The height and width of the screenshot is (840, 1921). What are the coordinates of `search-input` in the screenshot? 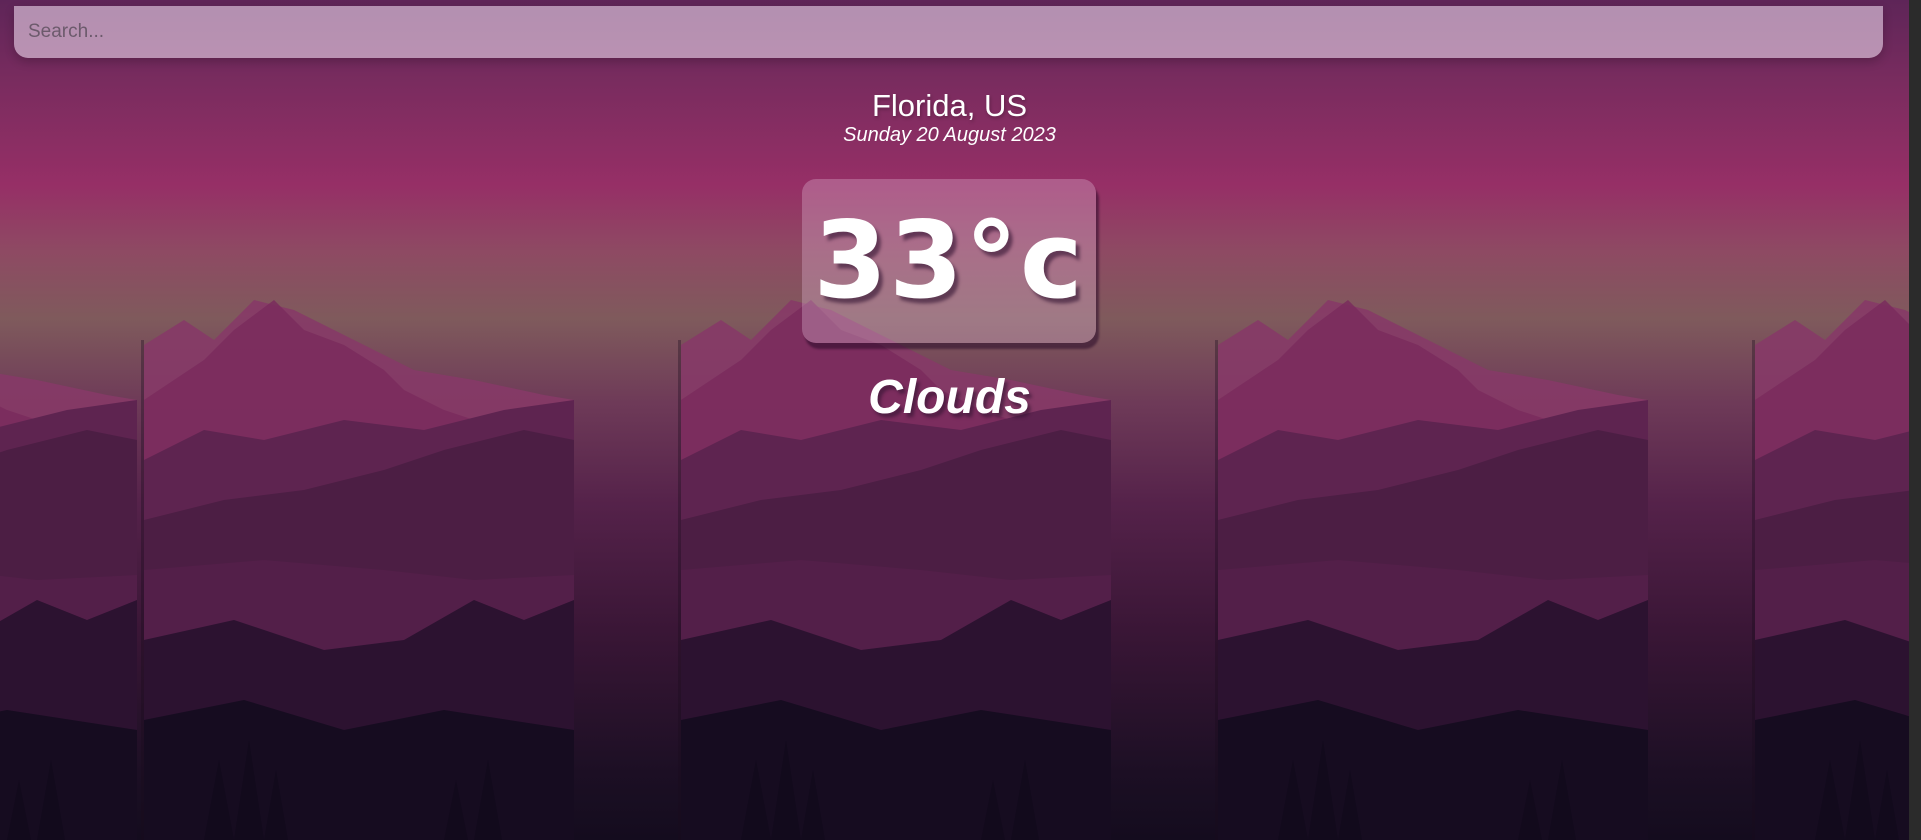 It's located at (948, 32).